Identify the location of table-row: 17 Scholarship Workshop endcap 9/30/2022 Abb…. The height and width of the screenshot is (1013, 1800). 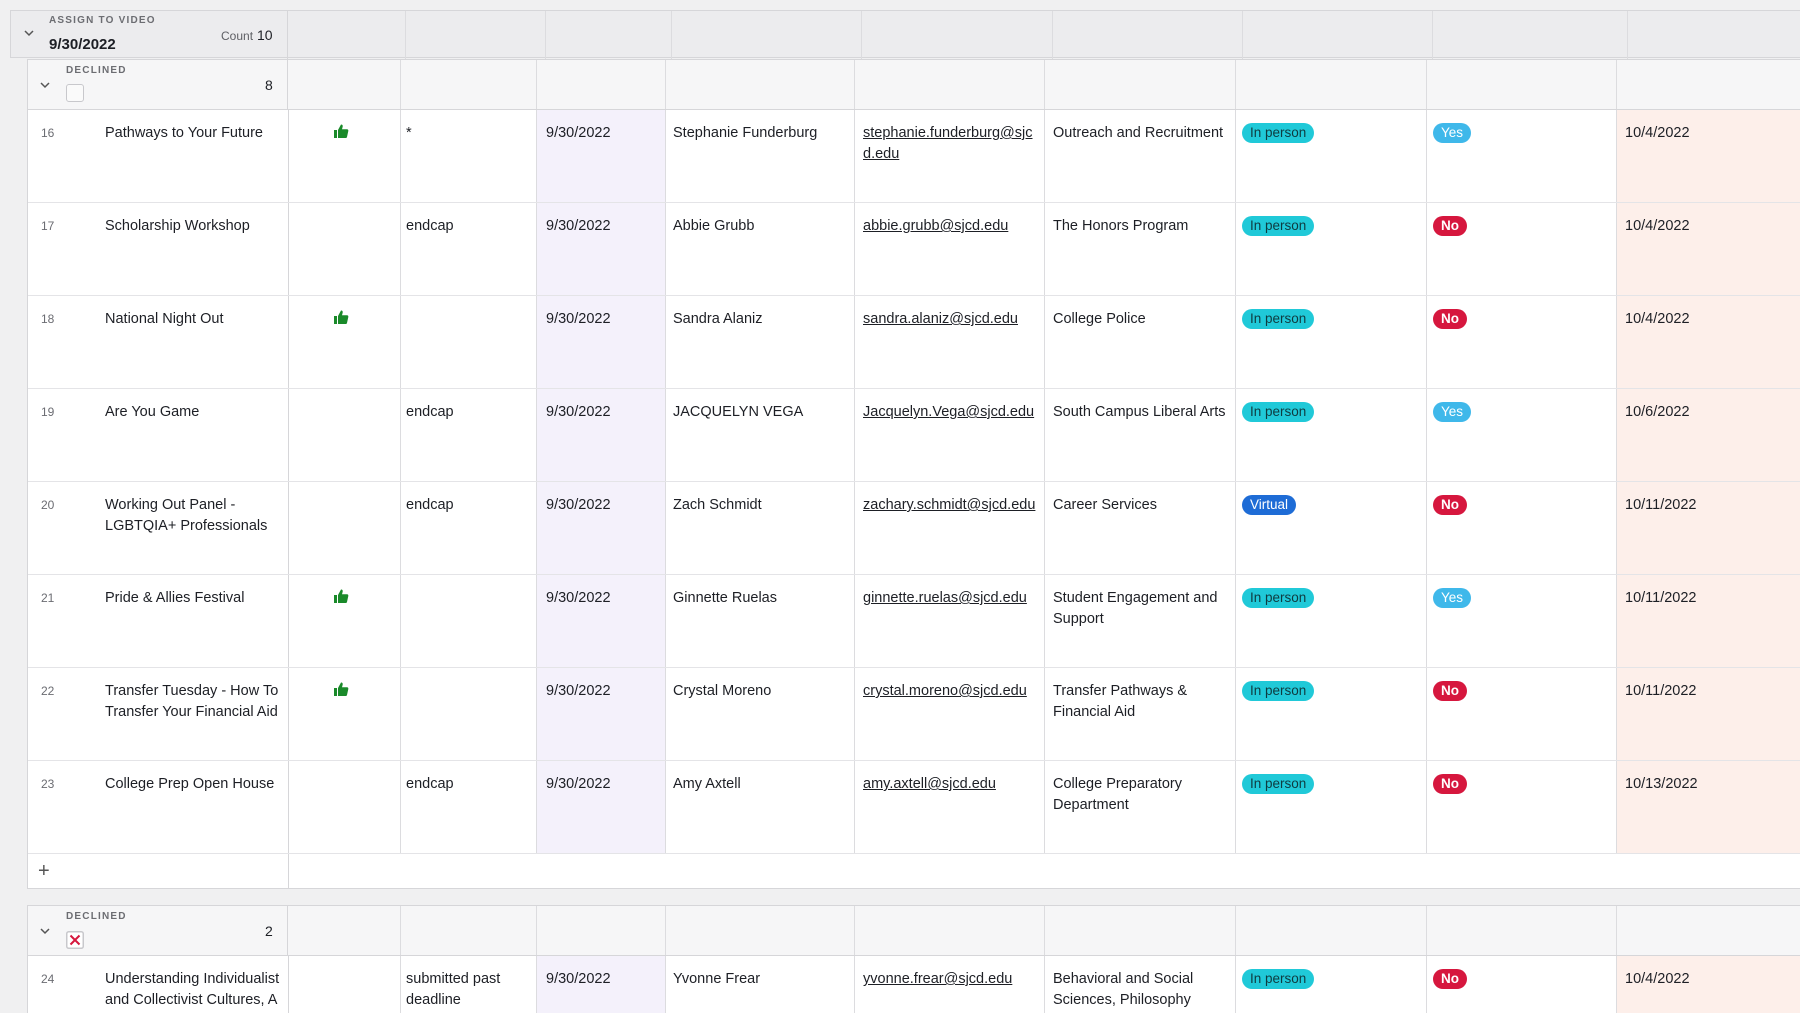
(914, 249).